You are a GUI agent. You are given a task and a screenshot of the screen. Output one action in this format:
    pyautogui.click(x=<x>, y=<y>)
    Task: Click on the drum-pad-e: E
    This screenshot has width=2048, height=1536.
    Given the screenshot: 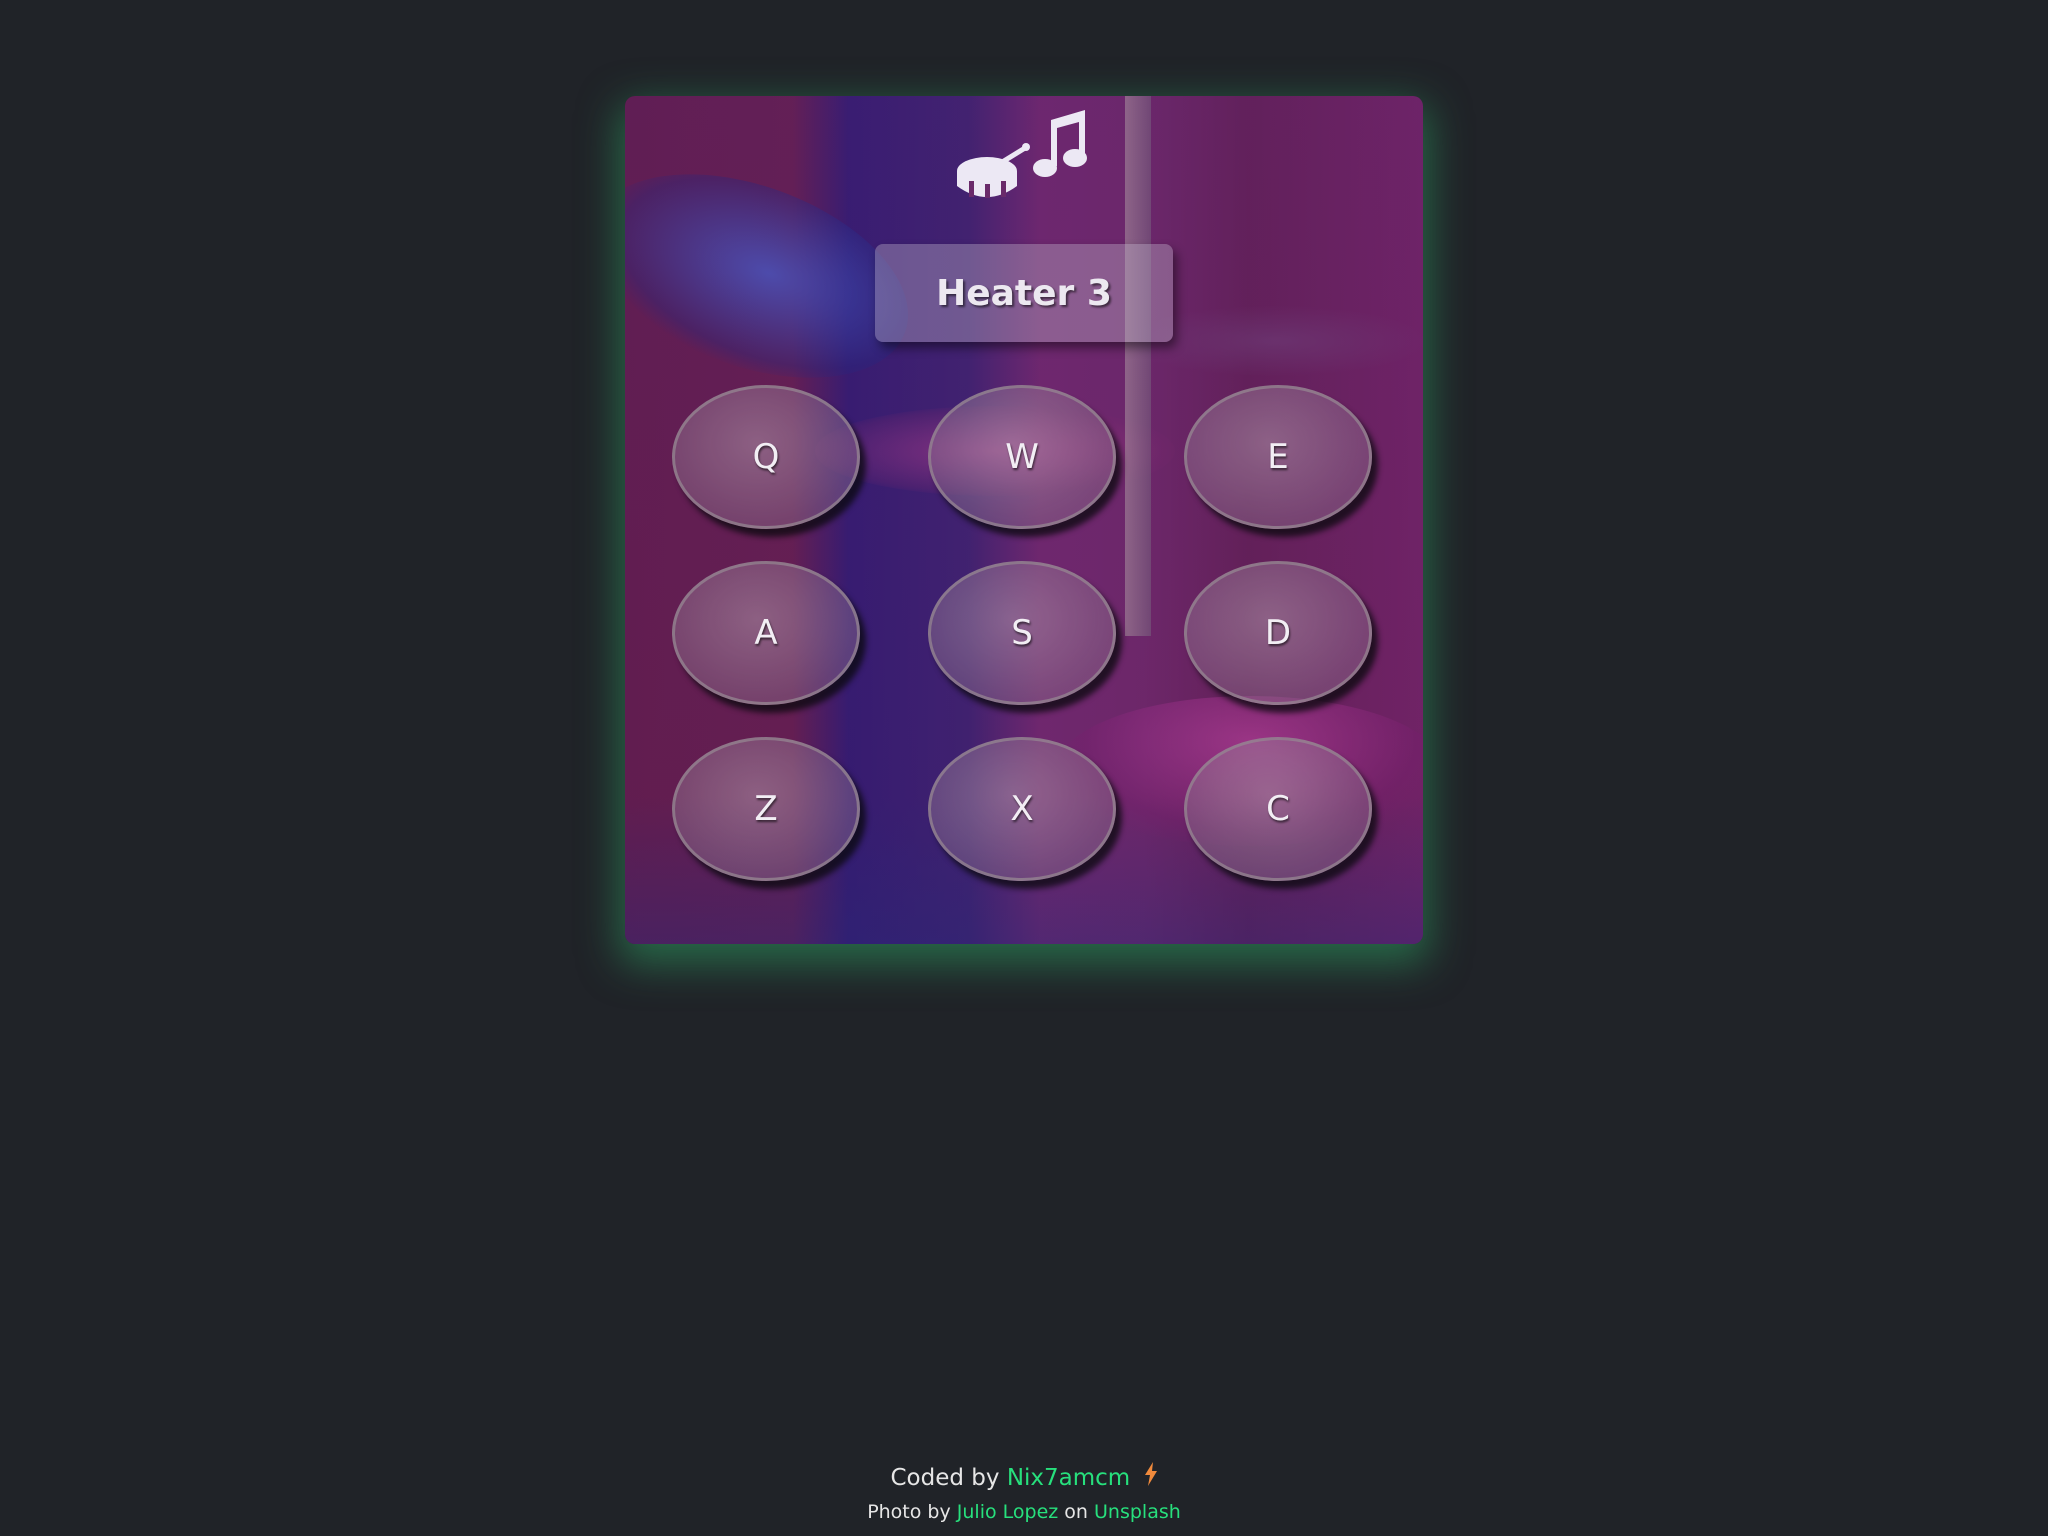 What is the action you would take?
    pyautogui.click(x=1278, y=457)
    